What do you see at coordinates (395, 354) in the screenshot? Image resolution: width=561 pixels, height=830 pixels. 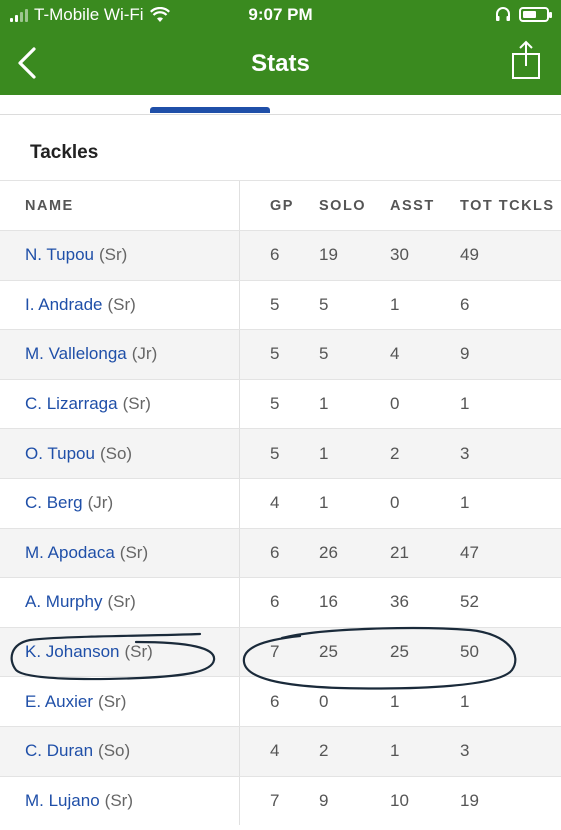 I see `asst-value: 4` at bounding box center [395, 354].